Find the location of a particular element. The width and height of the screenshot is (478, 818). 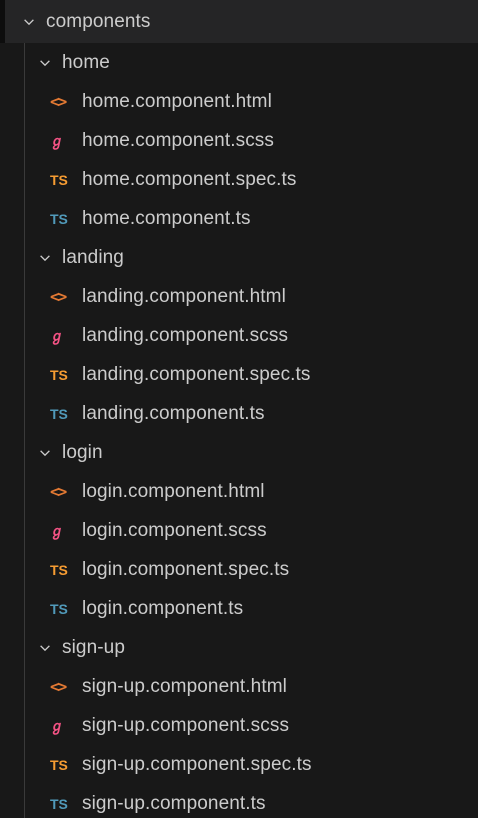

folder-label: components is located at coordinates (98, 21).